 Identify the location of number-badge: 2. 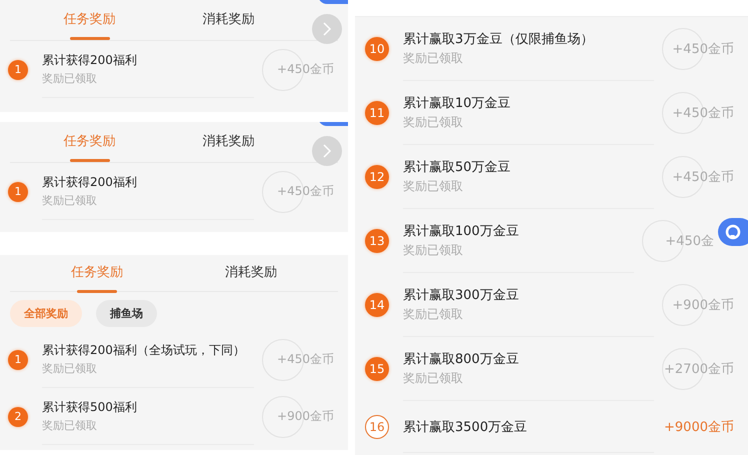
(18, 416).